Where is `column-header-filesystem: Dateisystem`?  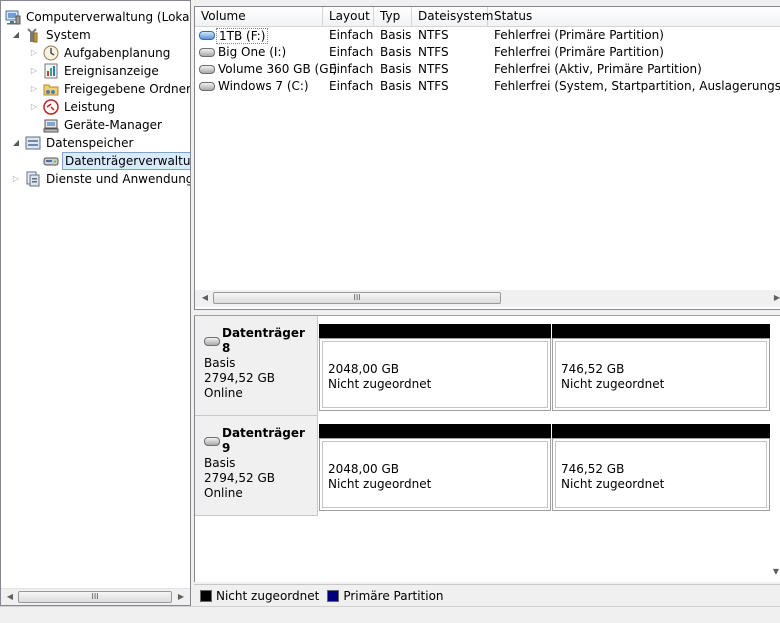 column-header-filesystem: Dateisystem is located at coordinates (452, 17).